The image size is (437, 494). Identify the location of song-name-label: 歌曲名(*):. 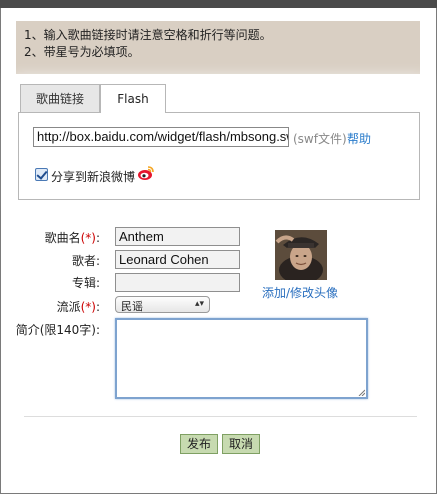
(72, 238).